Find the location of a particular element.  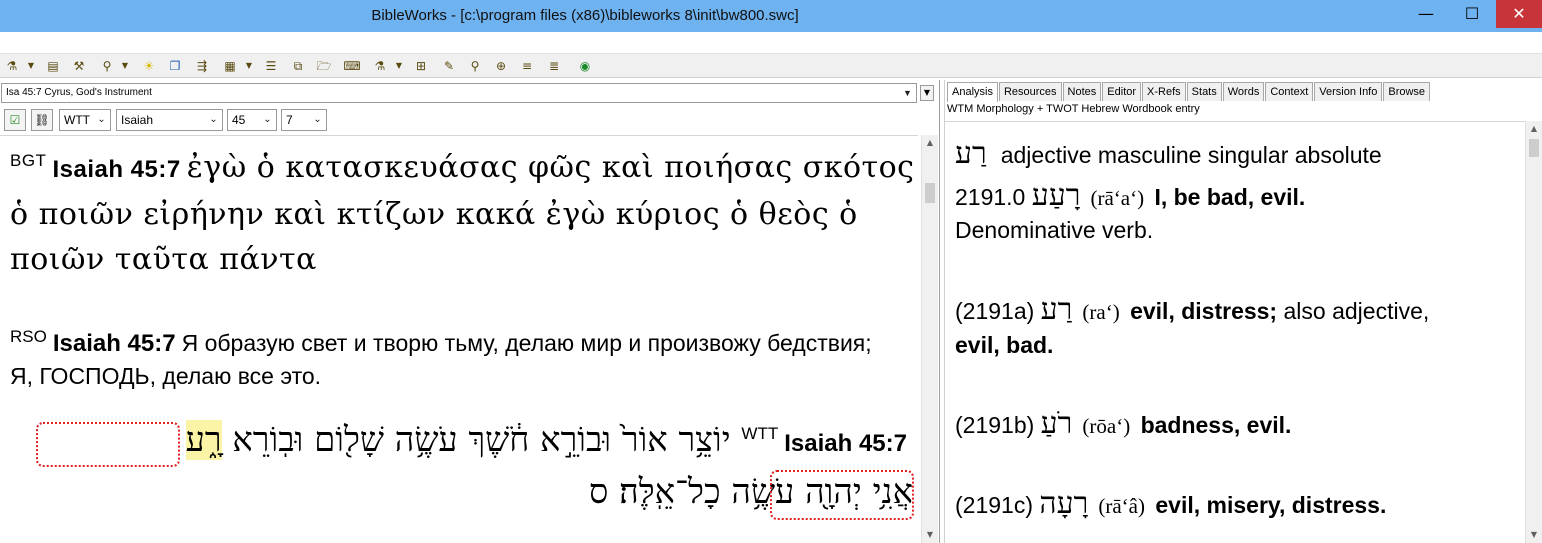

analysis-icon: ⚗ is located at coordinates (380, 66).